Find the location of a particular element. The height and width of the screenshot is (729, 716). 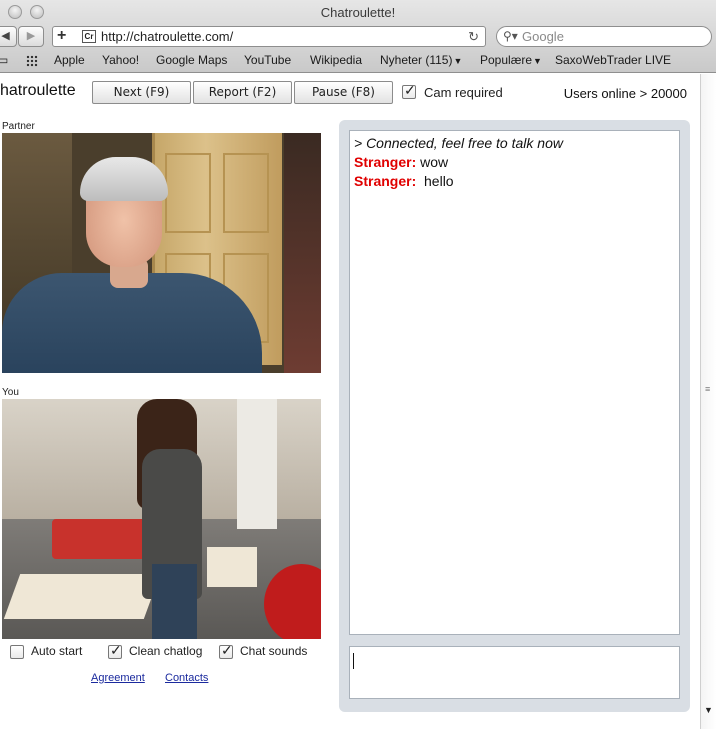

report-button: Report (F2) is located at coordinates (242, 92).